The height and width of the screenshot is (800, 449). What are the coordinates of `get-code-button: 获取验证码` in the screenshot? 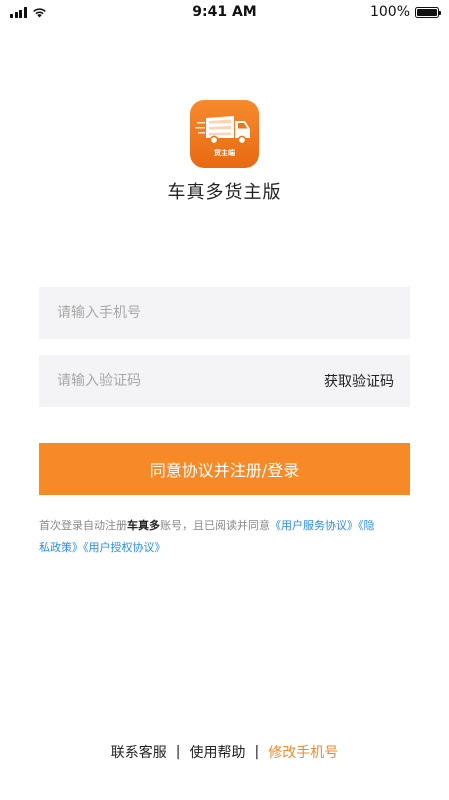 It's located at (359, 381).